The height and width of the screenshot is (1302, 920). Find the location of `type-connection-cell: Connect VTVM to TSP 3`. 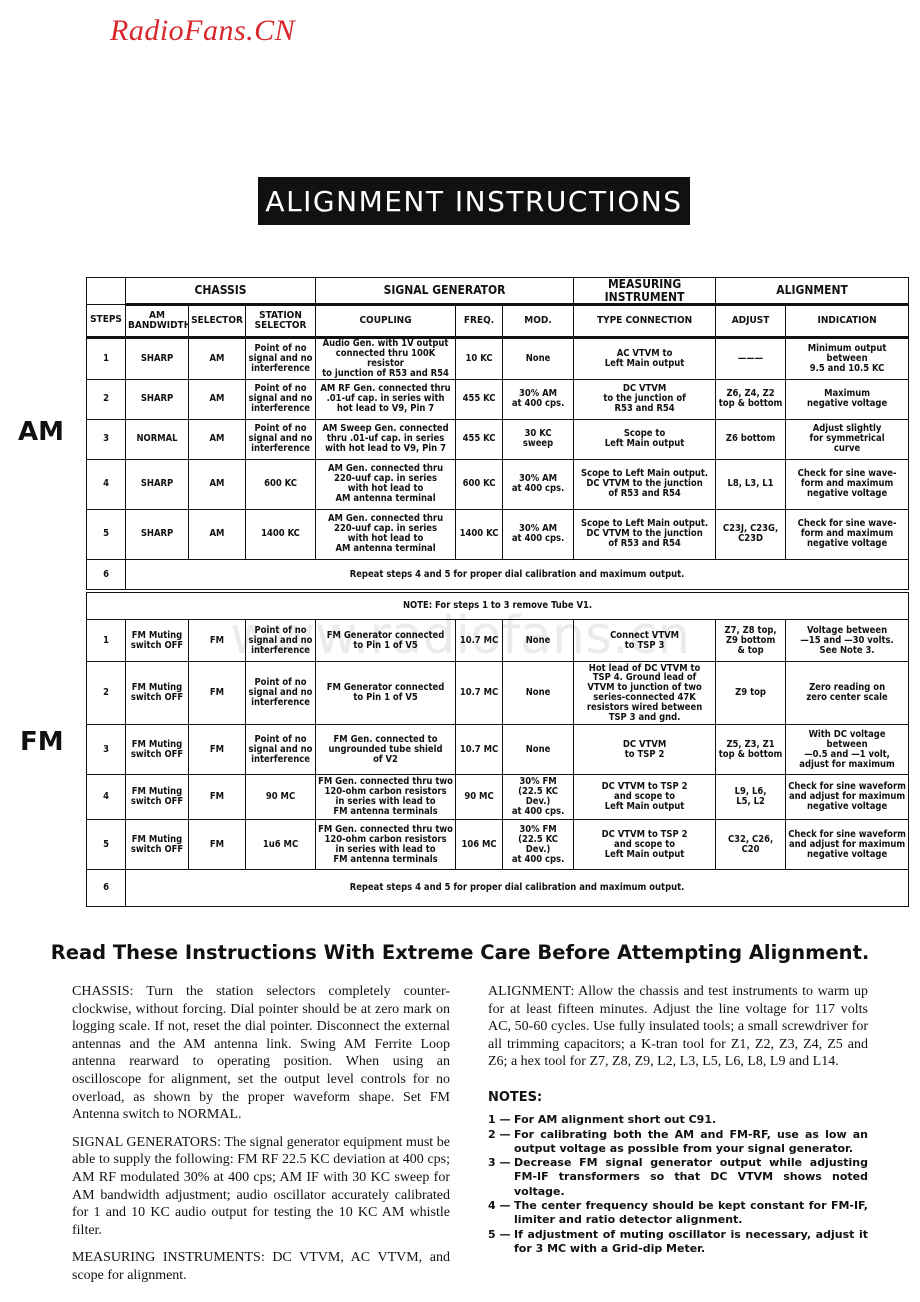

type-connection-cell: Connect VTVM to TSP 3 is located at coordinates (645, 641).